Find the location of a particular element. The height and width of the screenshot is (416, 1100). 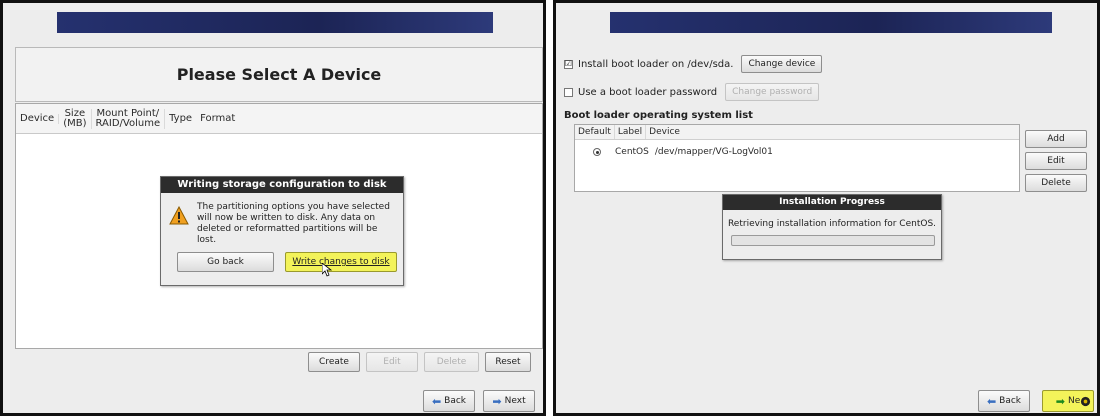

column-format-label: Format is located at coordinates (218, 118).